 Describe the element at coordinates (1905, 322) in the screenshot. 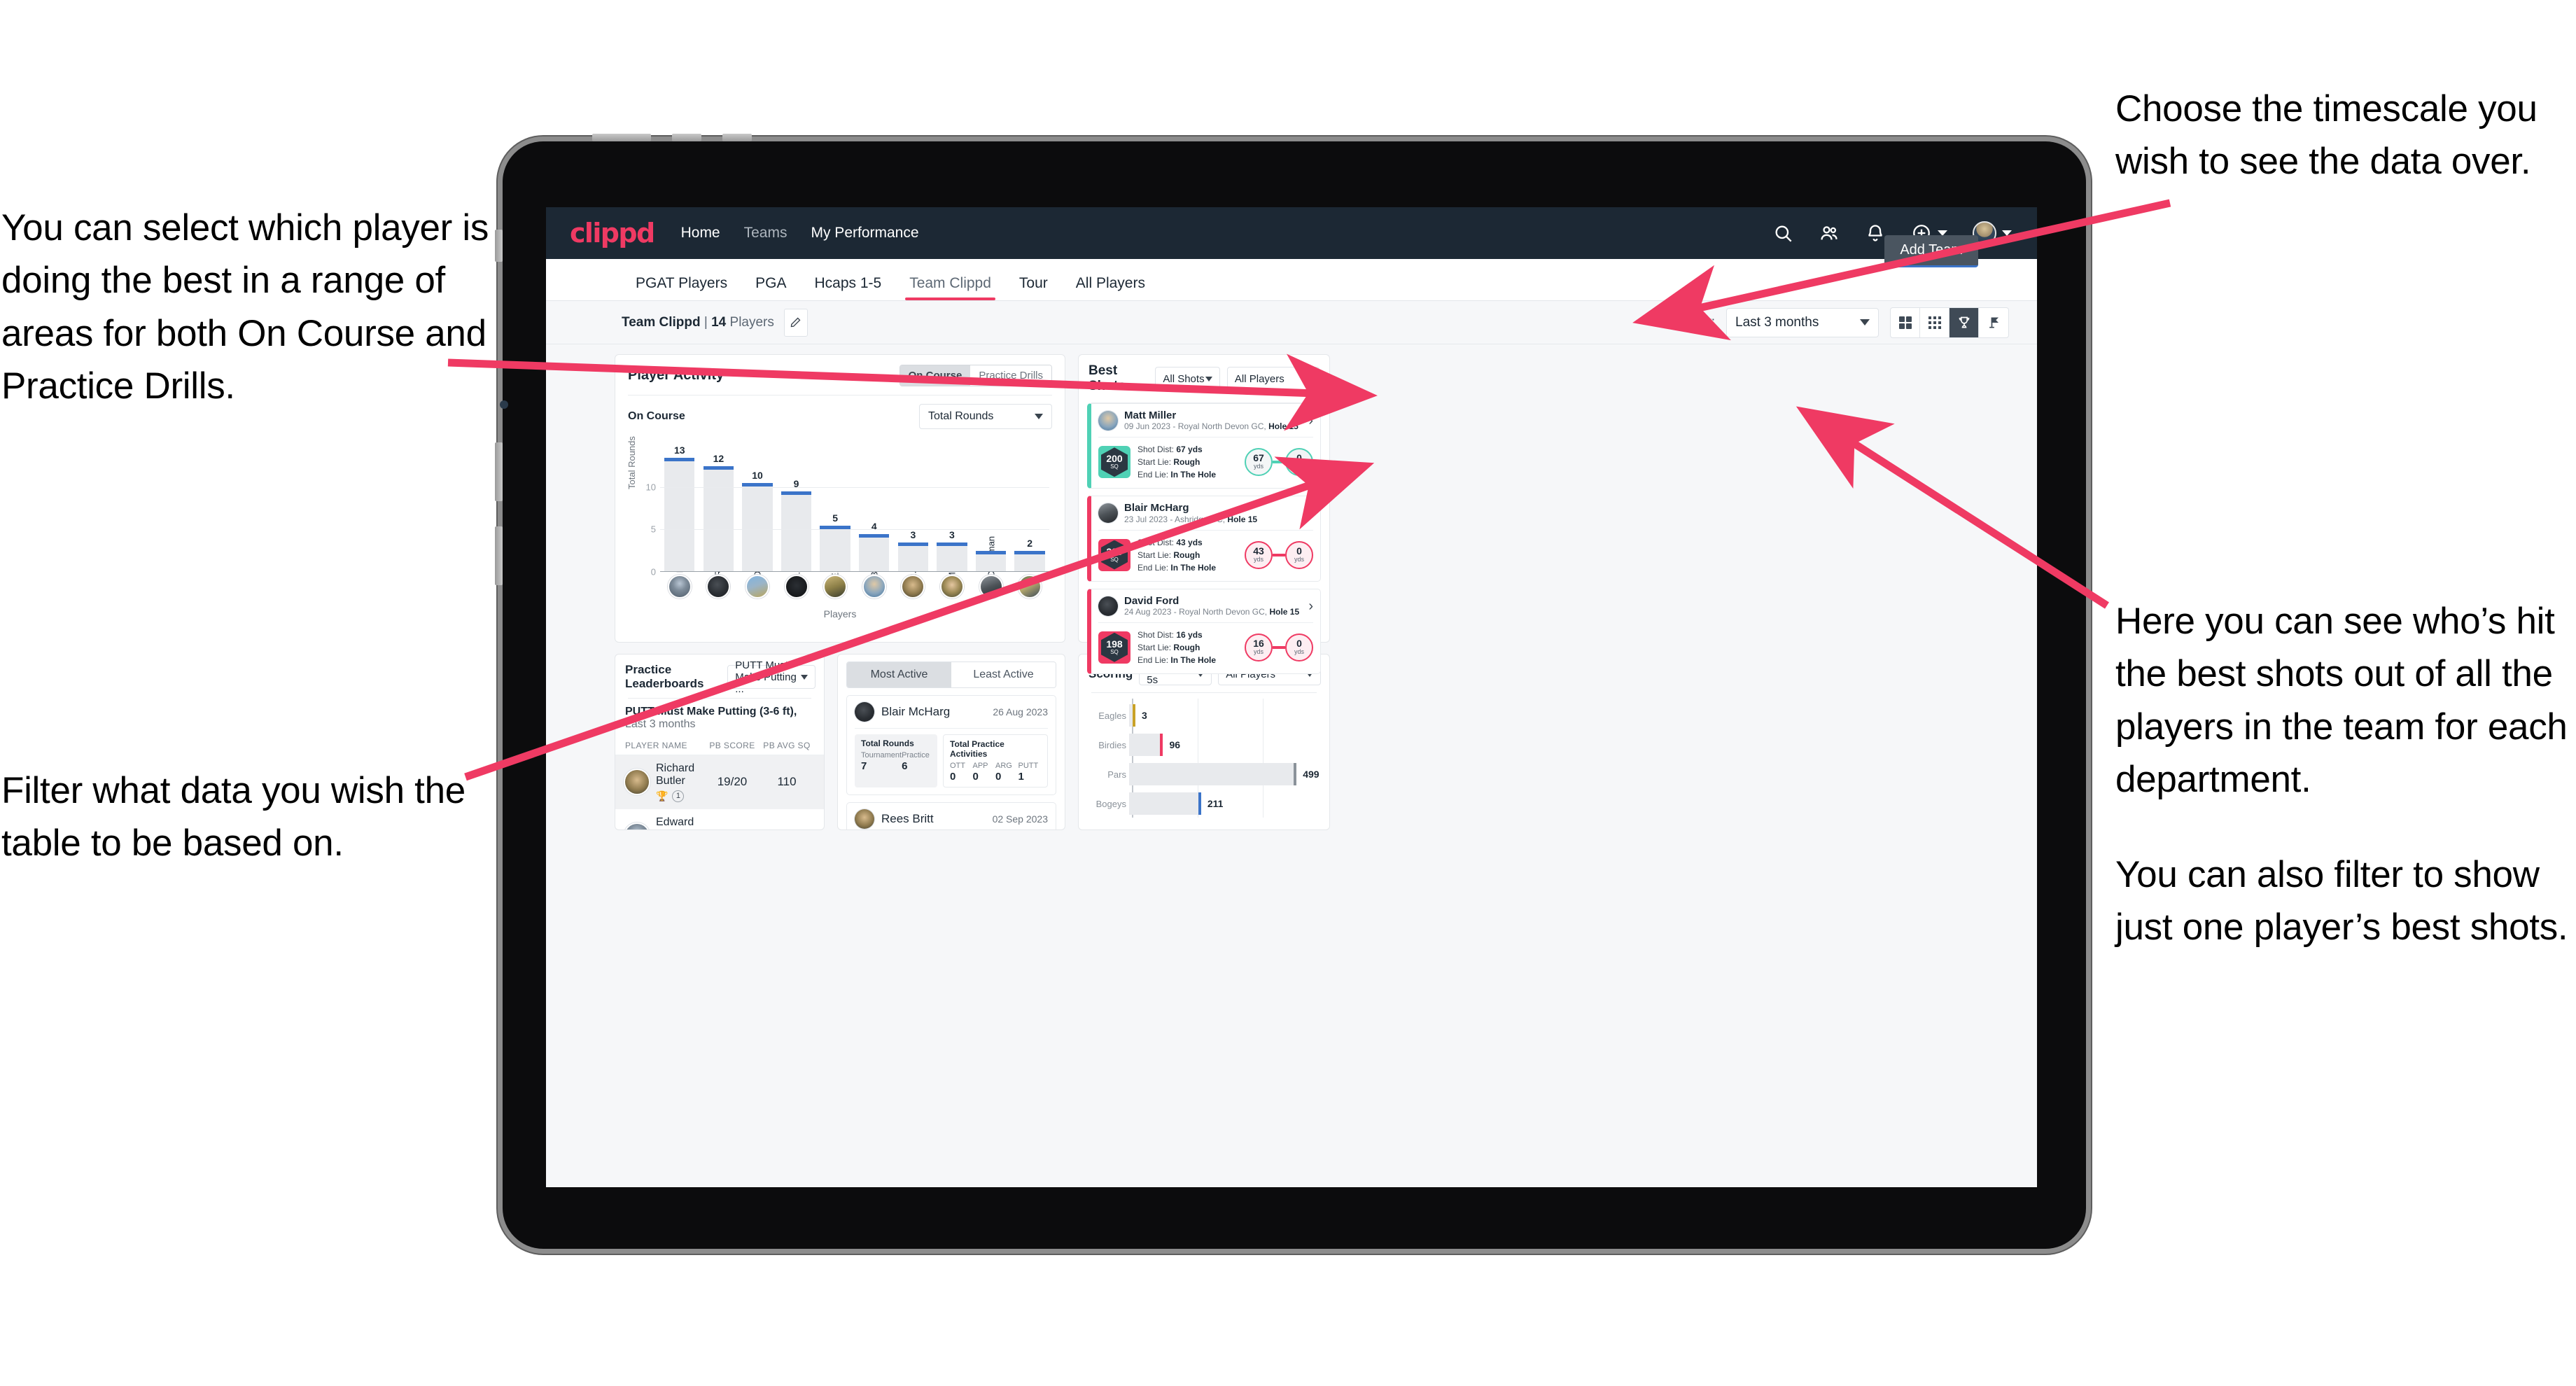

I see `grid-large-icon-button` at that location.